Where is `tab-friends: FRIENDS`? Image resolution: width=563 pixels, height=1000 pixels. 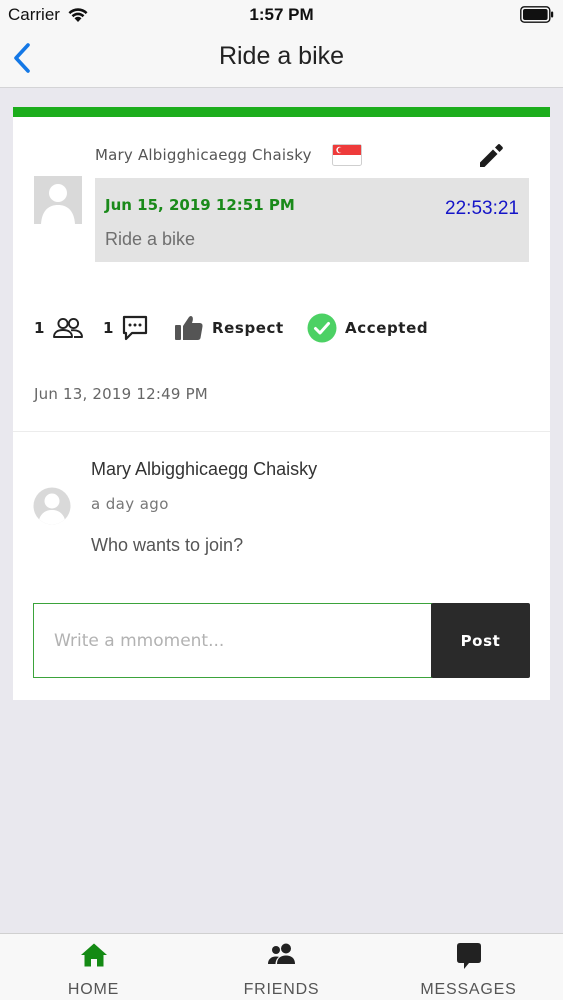 tab-friends: FRIENDS is located at coordinates (281, 967).